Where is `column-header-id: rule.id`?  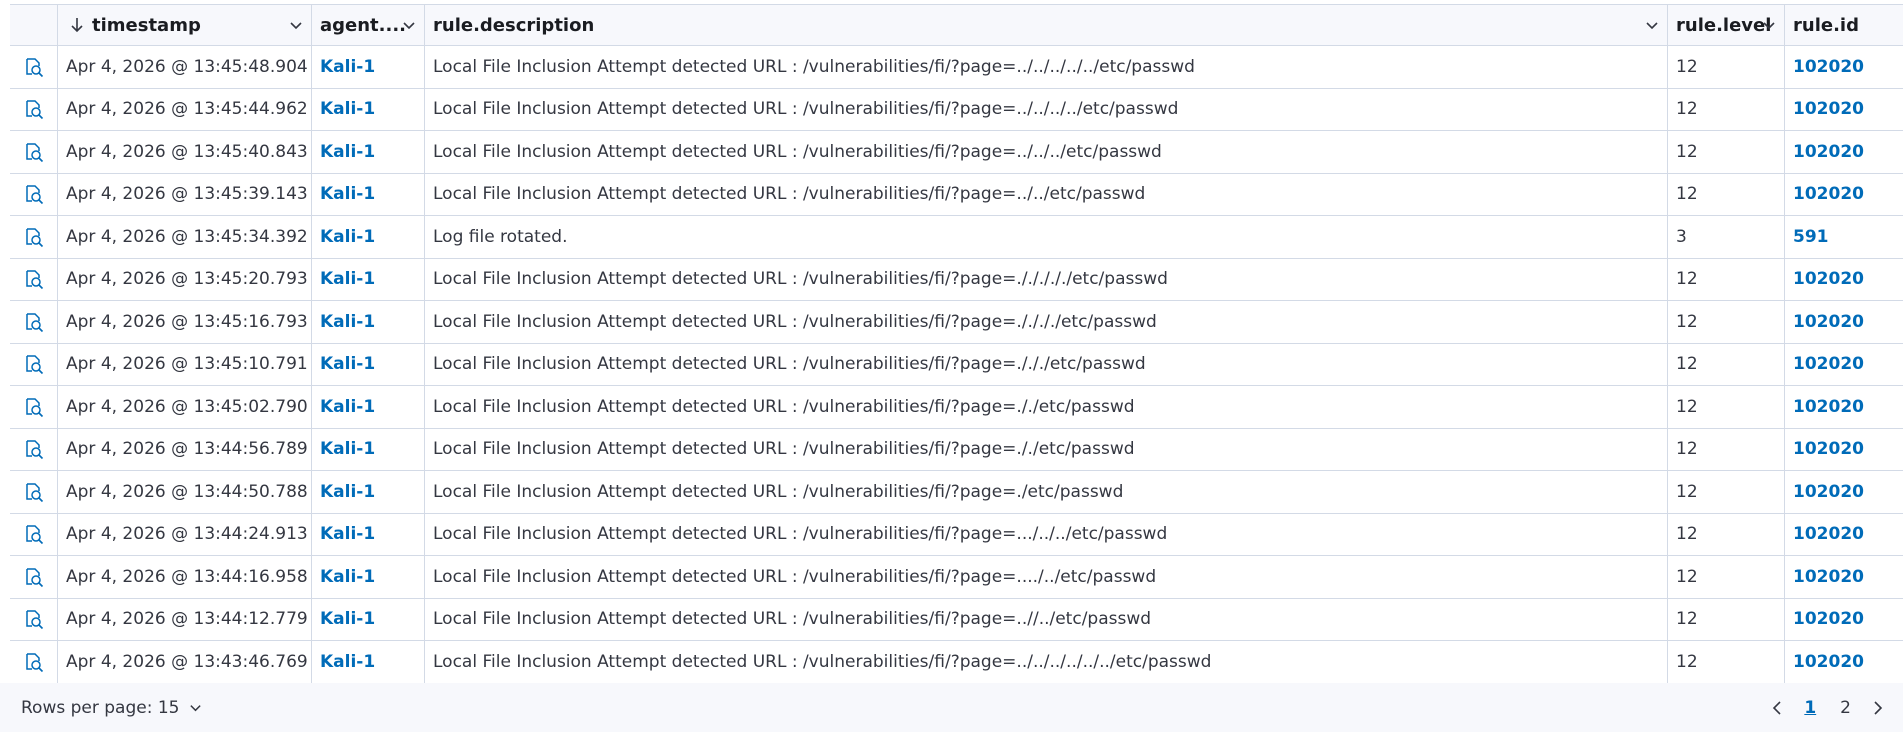
column-header-id: rule.id is located at coordinates (1844, 25).